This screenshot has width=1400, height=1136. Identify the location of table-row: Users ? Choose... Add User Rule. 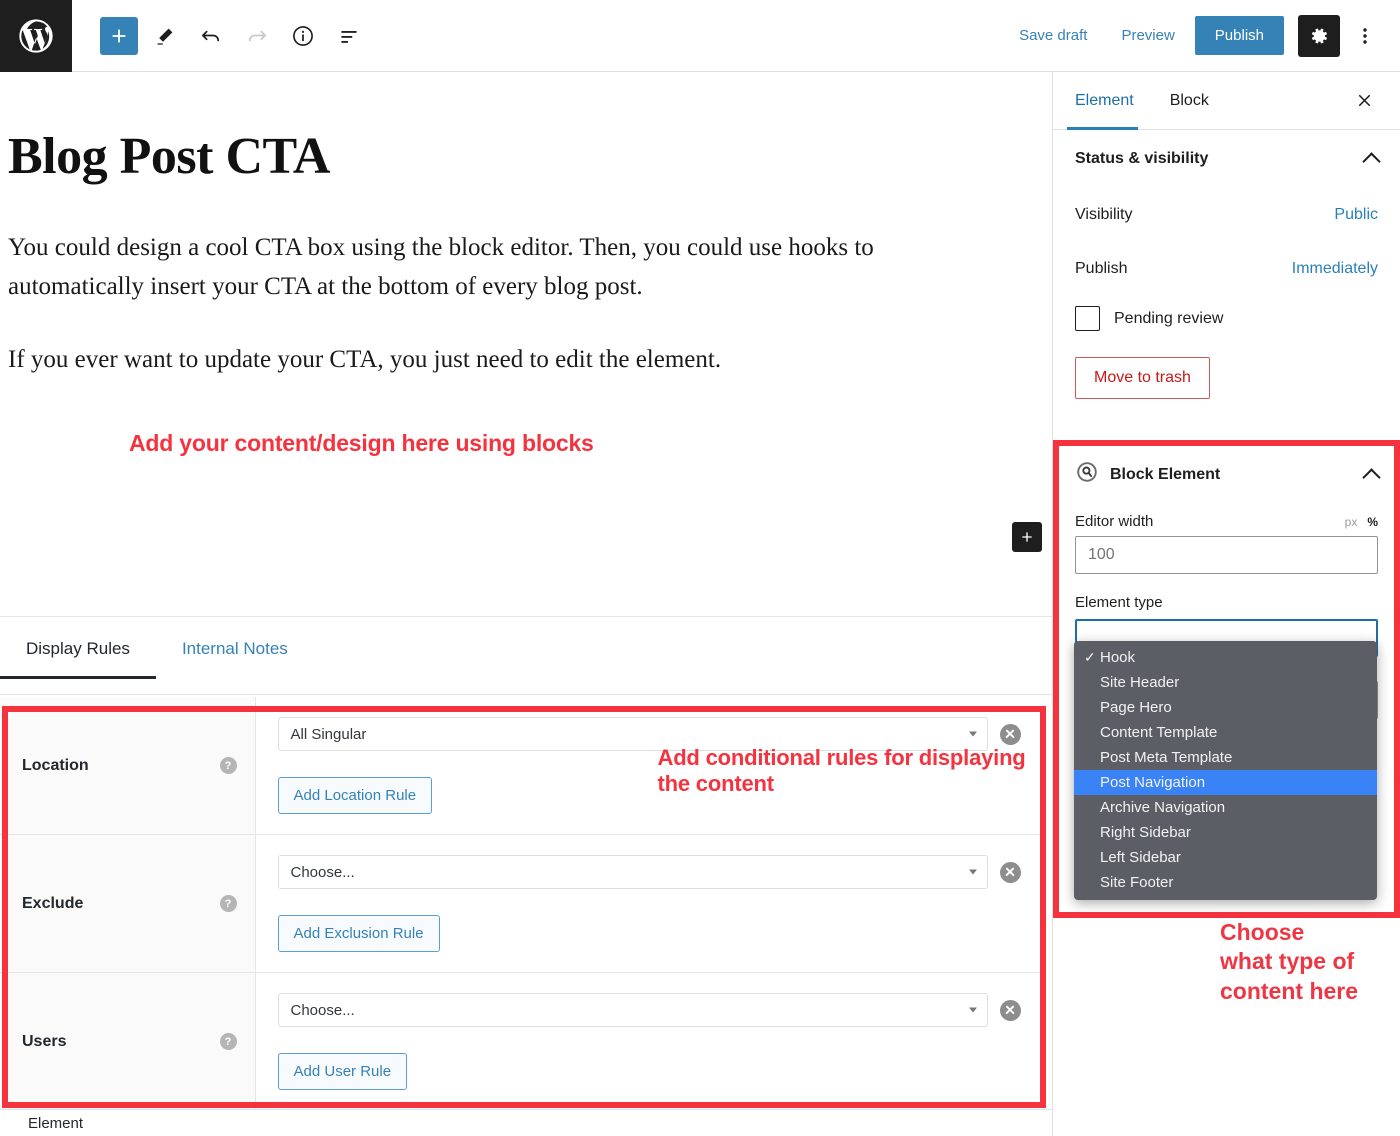
(521, 1041).